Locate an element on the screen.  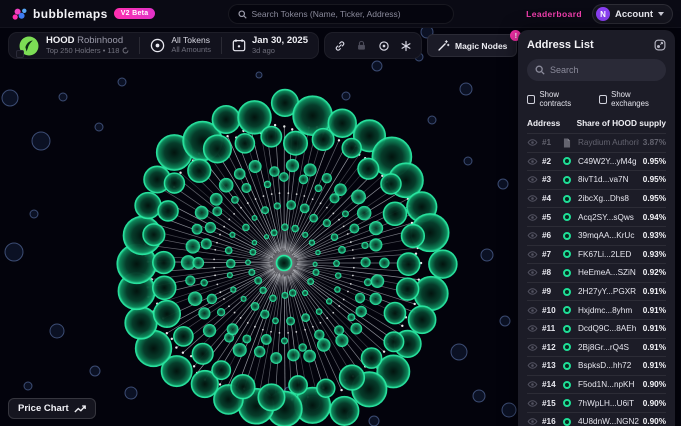
leaderboard-link: Leaderboard is located at coordinates (554, 14).